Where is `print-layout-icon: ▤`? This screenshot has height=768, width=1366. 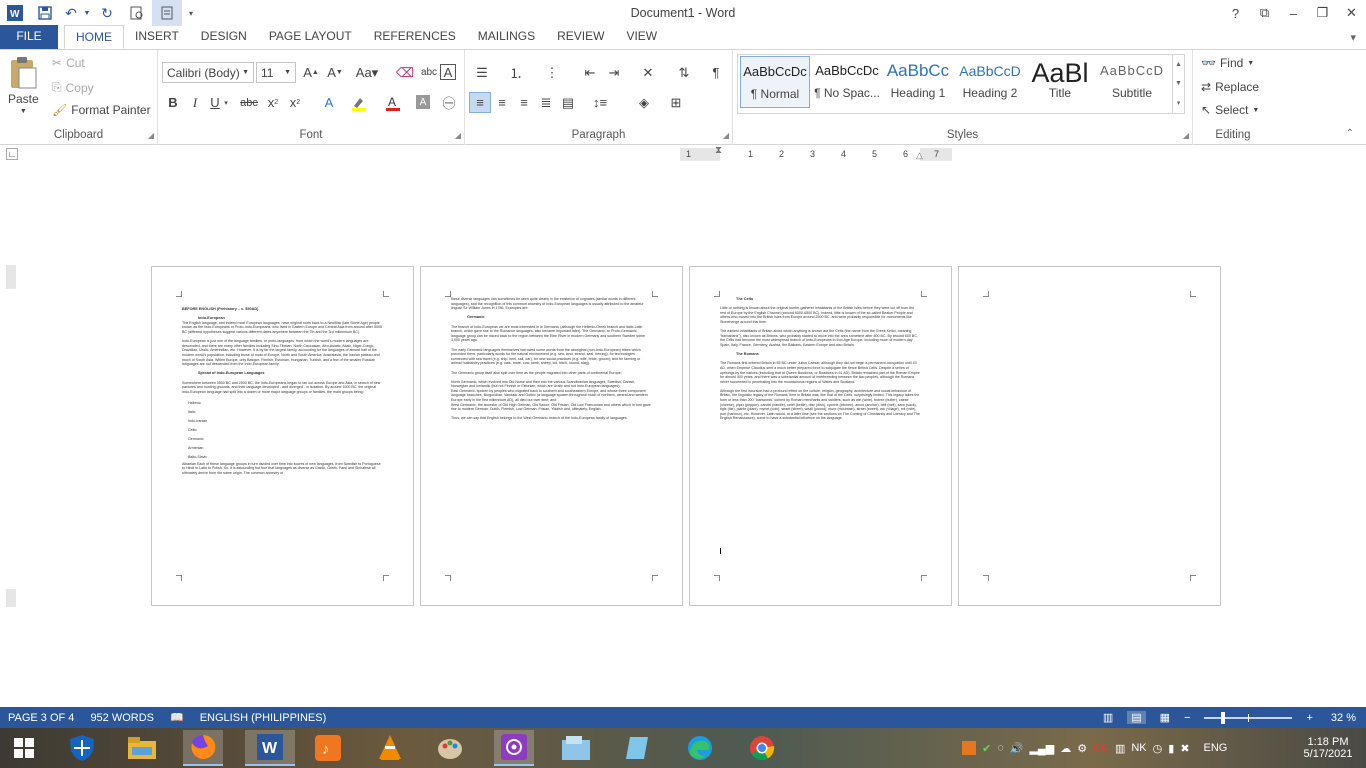
print-layout-icon: ▤ is located at coordinates (1136, 717).